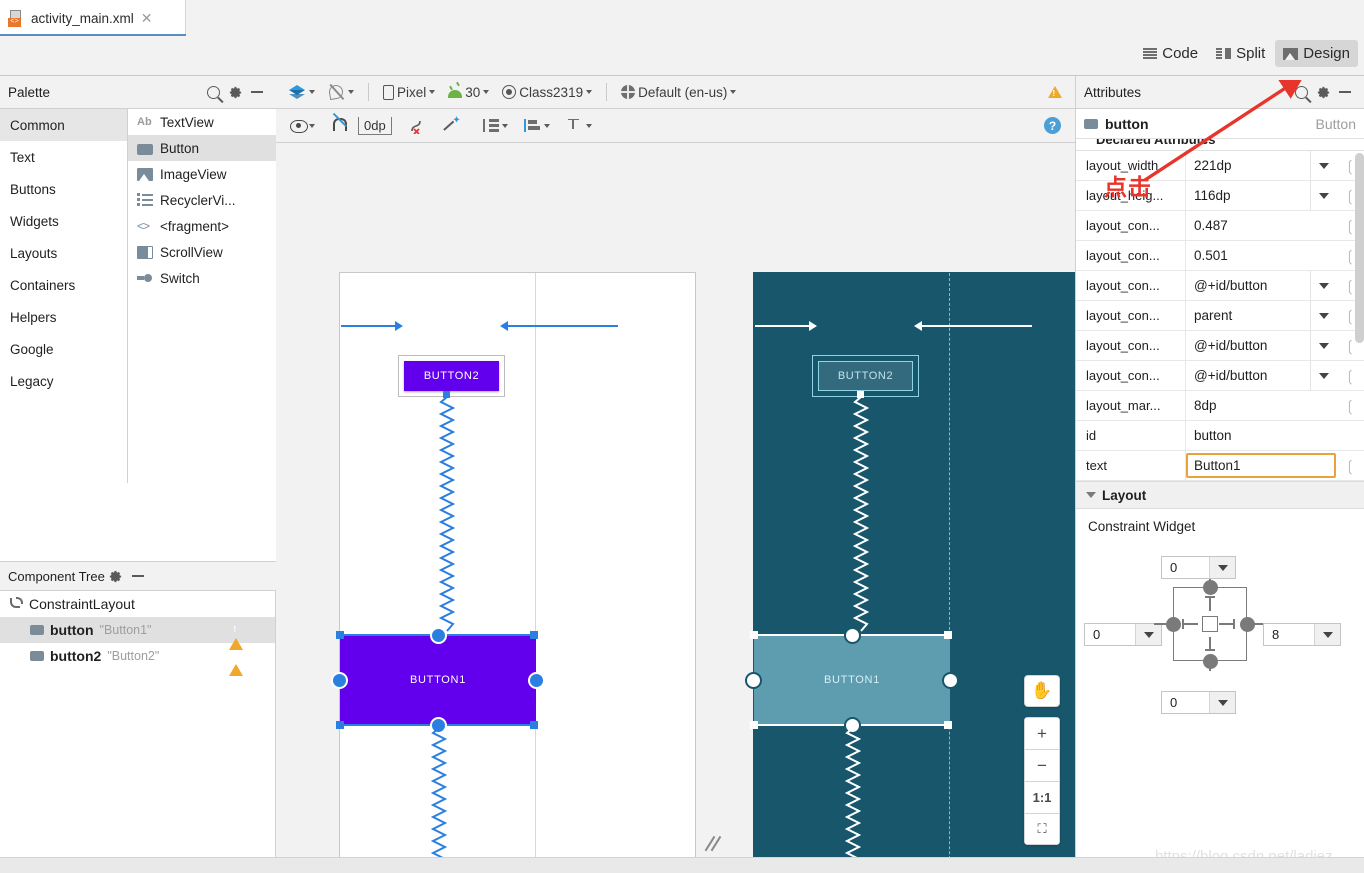  I want to click on attr-row-id: id button, so click(1220, 436).